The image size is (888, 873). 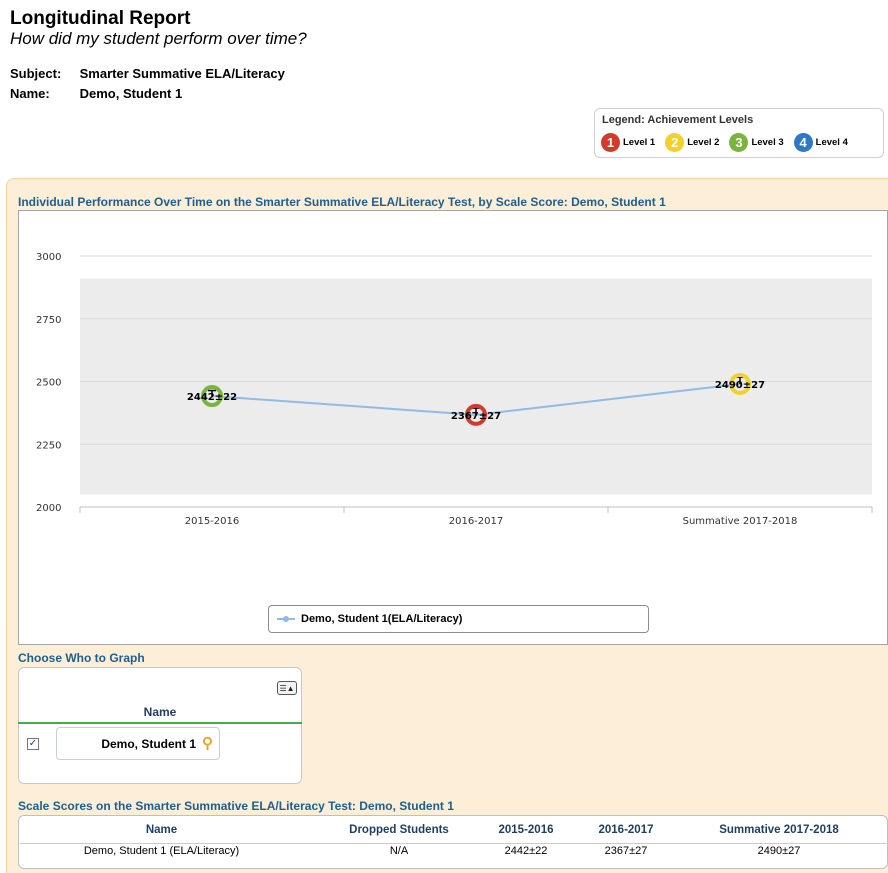 What do you see at coordinates (399, 851) in the screenshot?
I see `cell-dropped: N/A` at bounding box center [399, 851].